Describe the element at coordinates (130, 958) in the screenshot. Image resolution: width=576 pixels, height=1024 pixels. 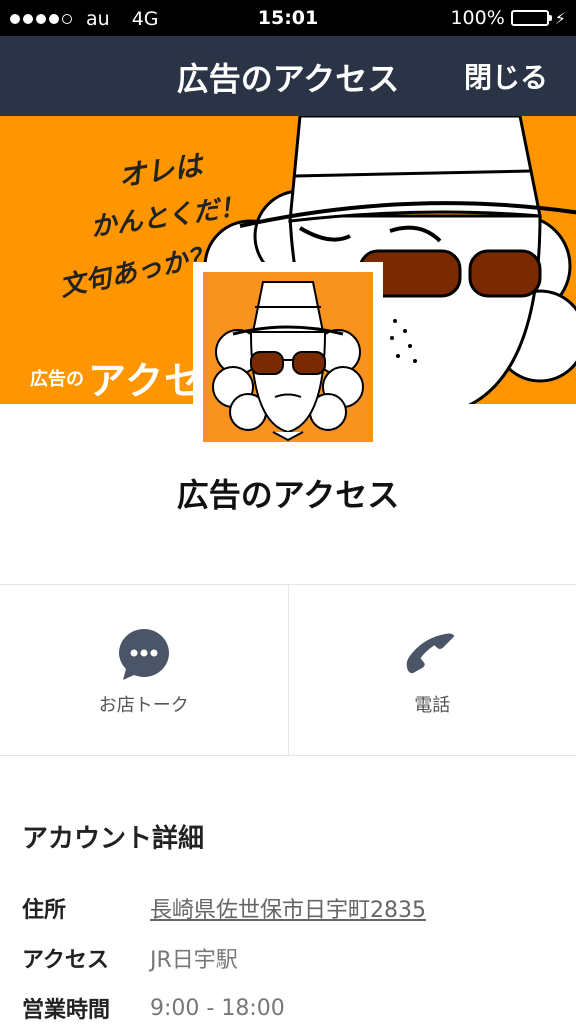
I see `detail-row-access: アクセス JR日宇駅` at that location.